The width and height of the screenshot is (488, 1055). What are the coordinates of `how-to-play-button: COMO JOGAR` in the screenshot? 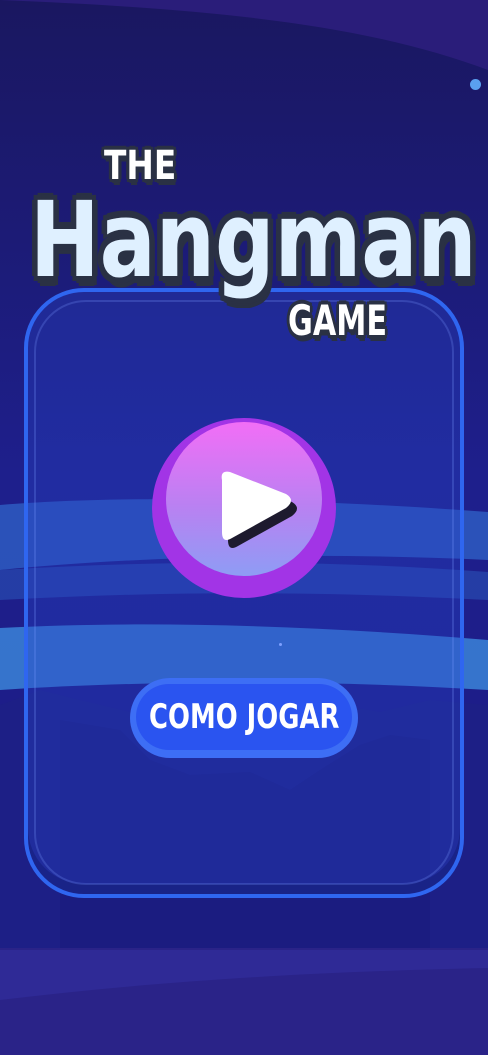 It's located at (244, 718).